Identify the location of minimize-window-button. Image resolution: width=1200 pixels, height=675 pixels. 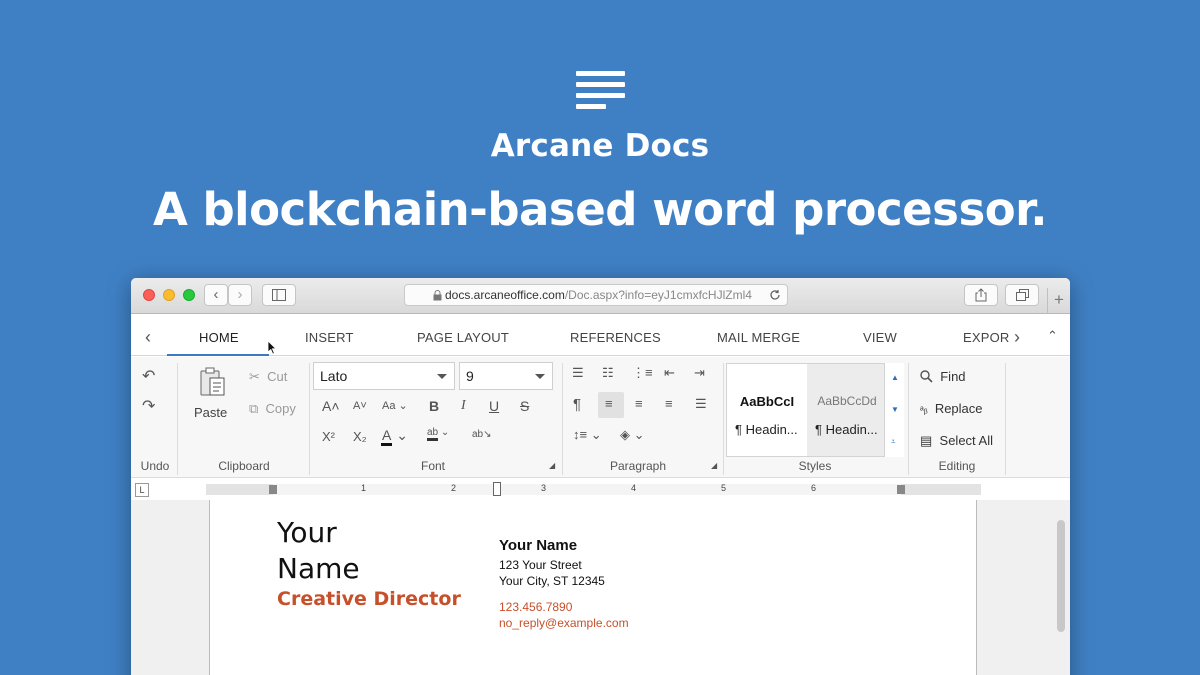
(169, 295).